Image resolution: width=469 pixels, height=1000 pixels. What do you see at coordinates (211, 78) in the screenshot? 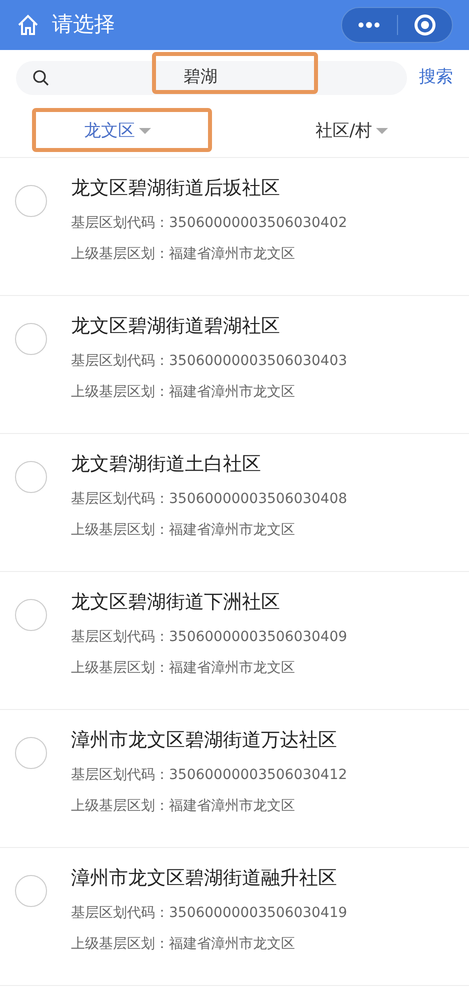
I see `search-field: 碧湖` at bounding box center [211, 78].